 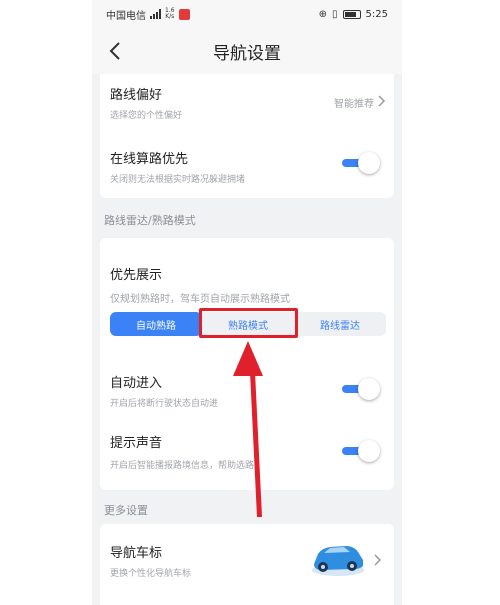 I want to click on online-calc-row: 在线算路优先 关闭则无法根据实时路况躲避拥堵, so click(x=247, y=162).